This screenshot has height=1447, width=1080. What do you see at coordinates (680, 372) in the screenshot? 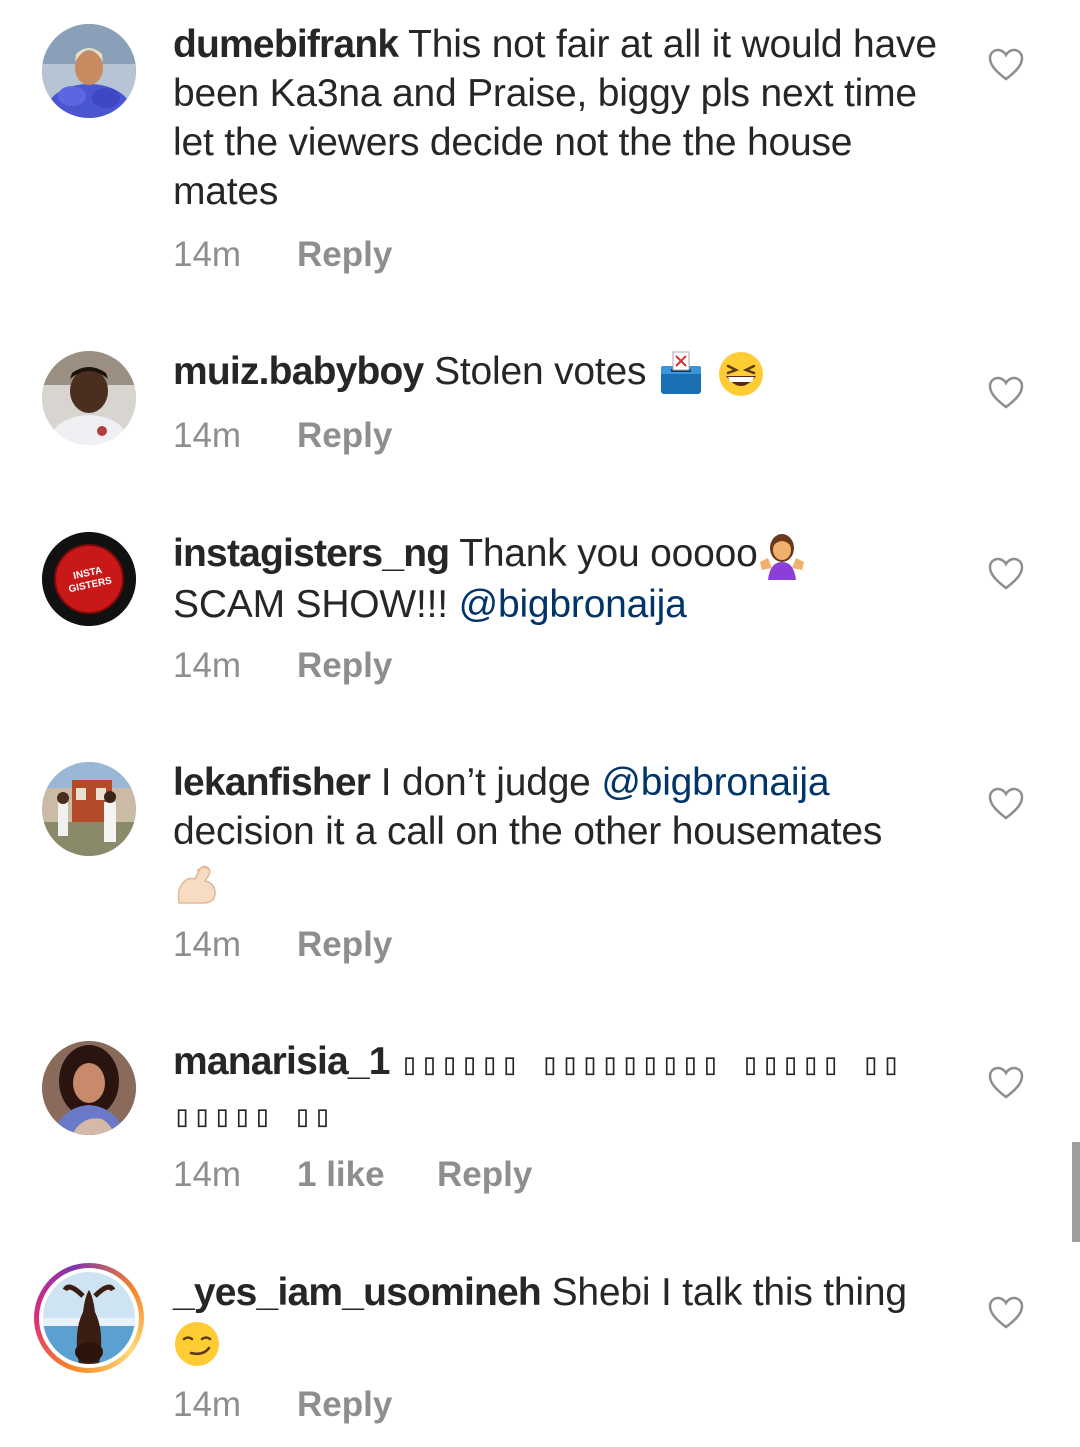
I see `ballot-box-emoji` at bounding box center [680, 372].